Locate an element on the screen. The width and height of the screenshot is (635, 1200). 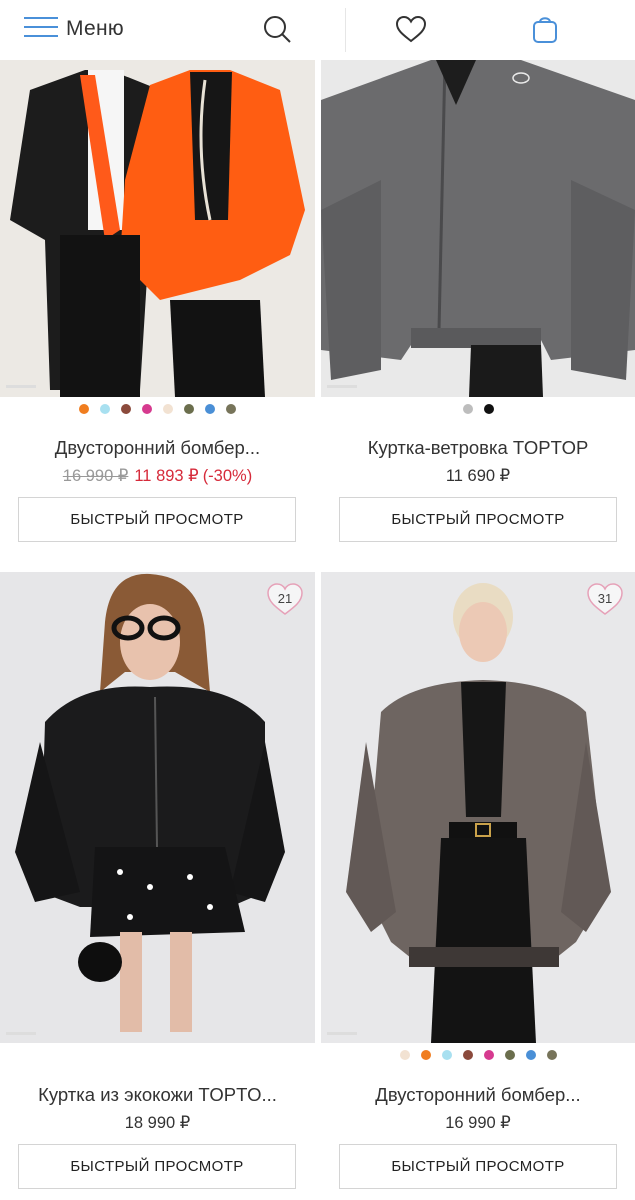
price: 18 990 ₽ is located at coordinates (157, 1123).